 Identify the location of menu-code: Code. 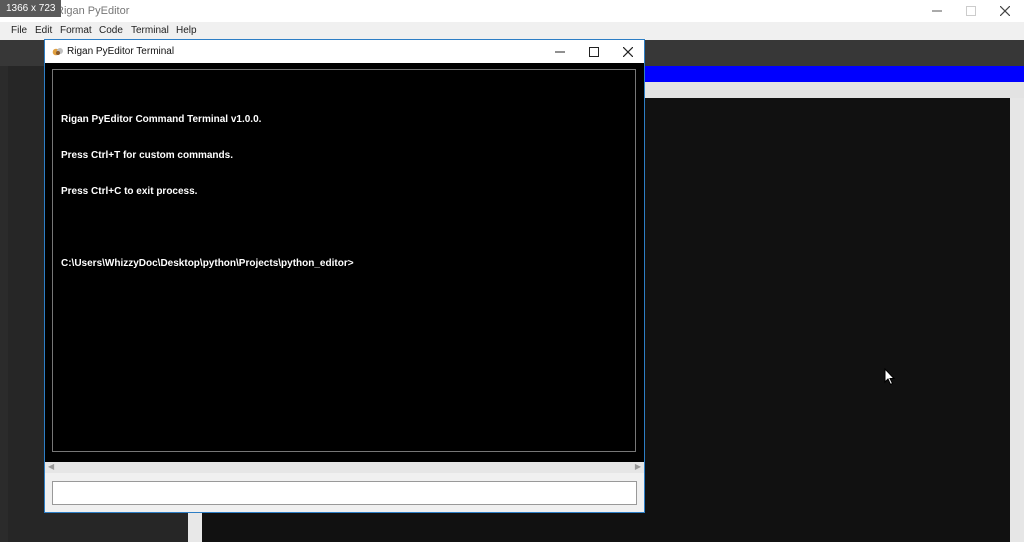
(111, 30).